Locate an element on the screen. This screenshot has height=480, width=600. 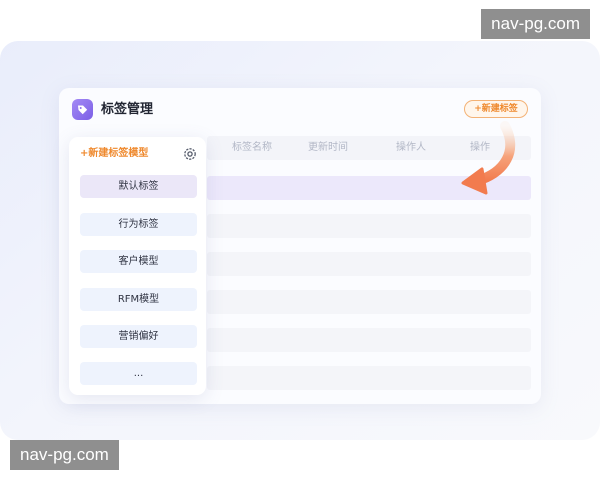
sidebar-item-rfm-model: RFM模型 is located at coordinates (138, 299).